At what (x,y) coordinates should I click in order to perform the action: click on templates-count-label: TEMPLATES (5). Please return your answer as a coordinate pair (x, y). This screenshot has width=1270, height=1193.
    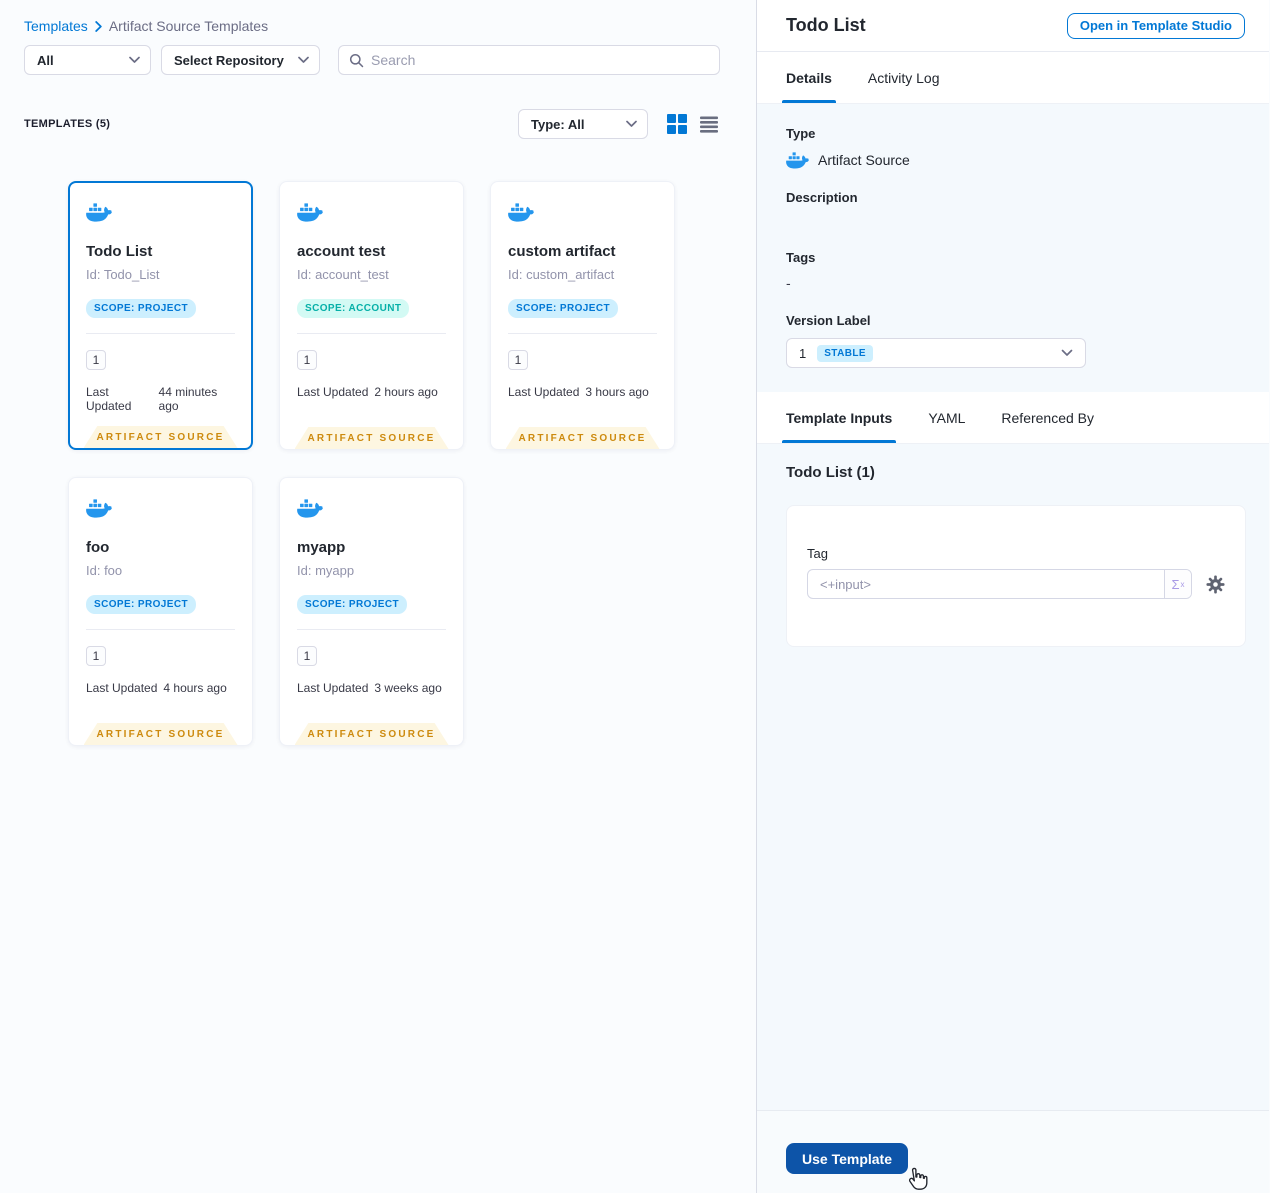
    Looking at the image, I should click on (67, 124).